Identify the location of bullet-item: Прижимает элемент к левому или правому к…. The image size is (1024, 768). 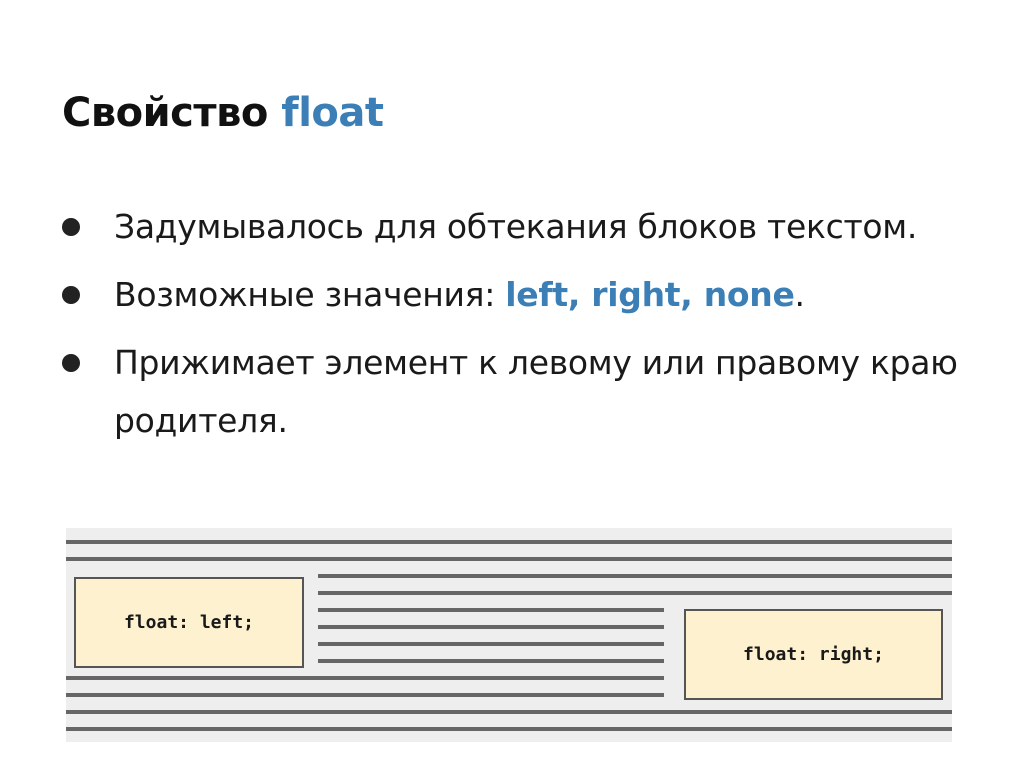
(510, 392).